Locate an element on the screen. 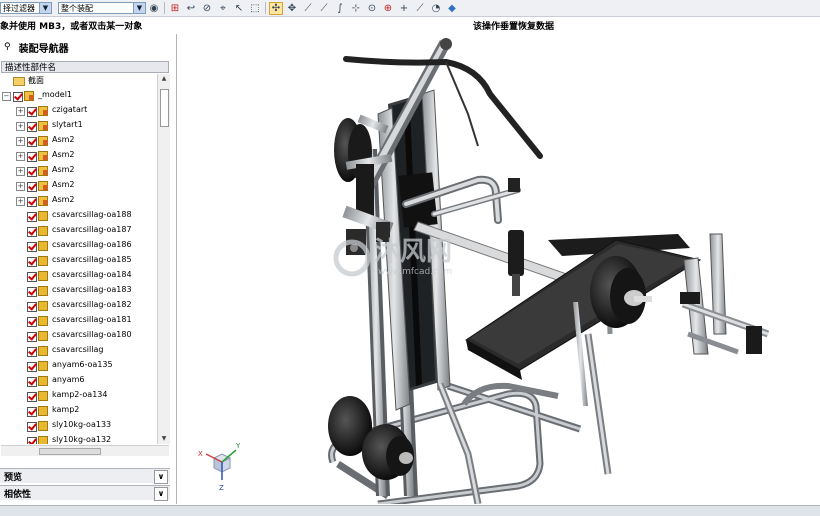 This screenshot has height=516, width=820. scroll-thumb is located at coordinates (164, 108).